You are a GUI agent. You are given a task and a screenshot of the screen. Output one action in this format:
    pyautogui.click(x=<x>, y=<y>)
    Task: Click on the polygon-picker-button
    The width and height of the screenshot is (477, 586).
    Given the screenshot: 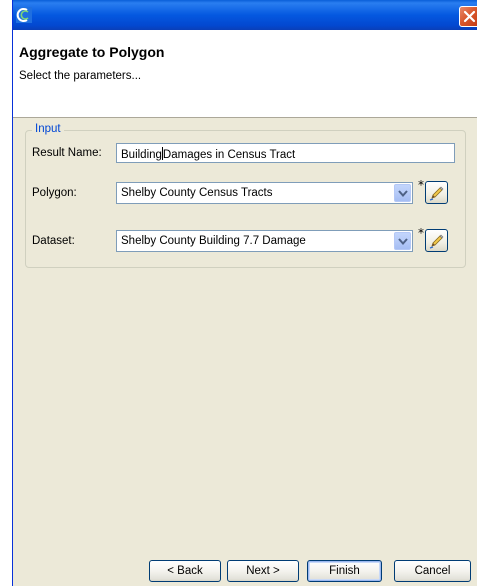 What is the action you would take?
    pyautogui.click(x=436, y=192)
    